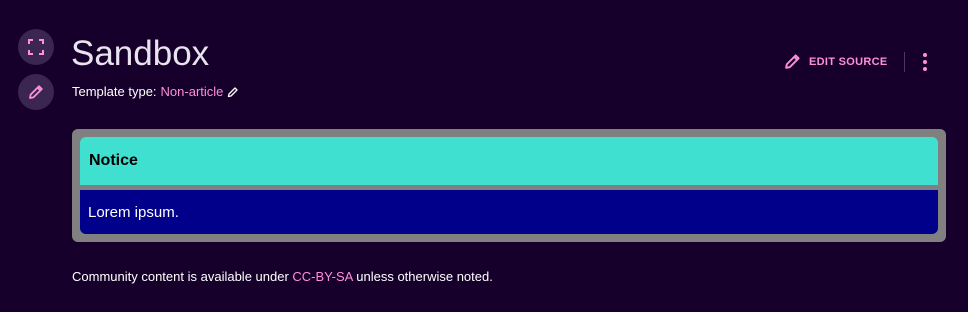 Image resolution: width=968 pixels, height=312 pixels. What do you see at coordinates (192, 91) in the screenshot?
I see `template-type-link: Non-article` at bounding box center [192, 91].